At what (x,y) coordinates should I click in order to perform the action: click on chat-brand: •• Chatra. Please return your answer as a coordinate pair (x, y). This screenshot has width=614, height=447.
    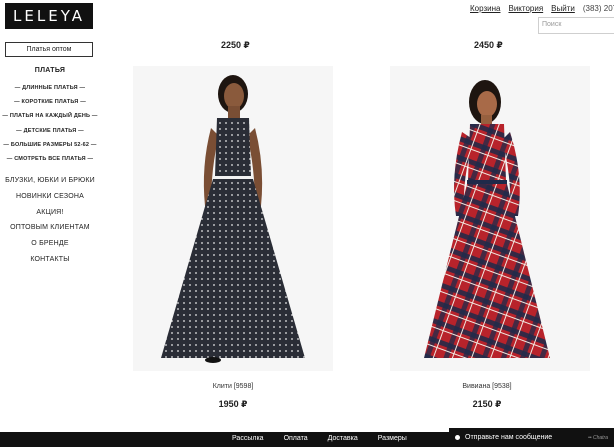
    Looking at the image, I should click on (598, 437).